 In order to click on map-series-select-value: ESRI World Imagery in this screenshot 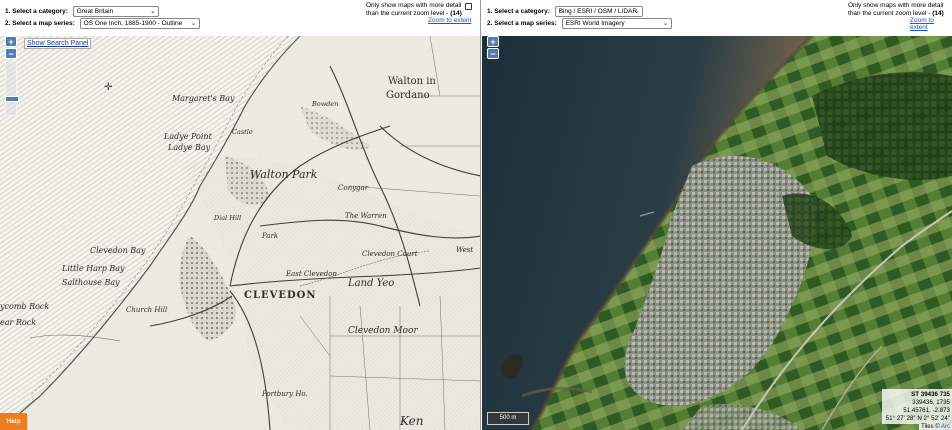, I will do `click(595, 23)`.